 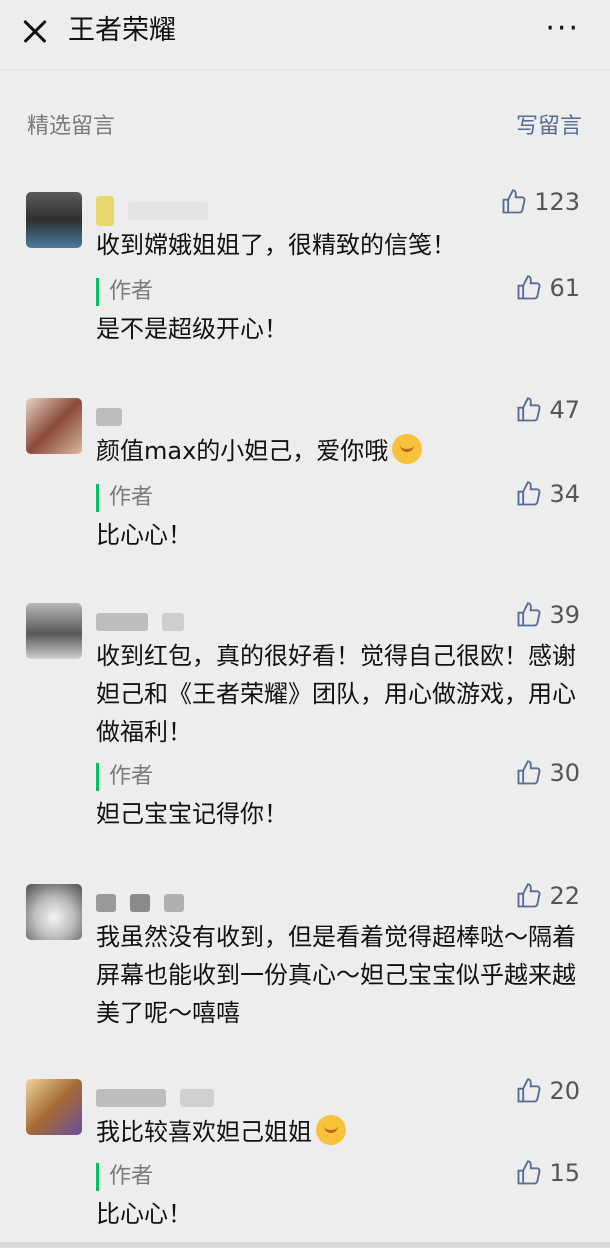 What do you see at coordinates (547, 1173) in the screenshot?
I see `reply-like-button: 15` at bounding box center [547, 1173].